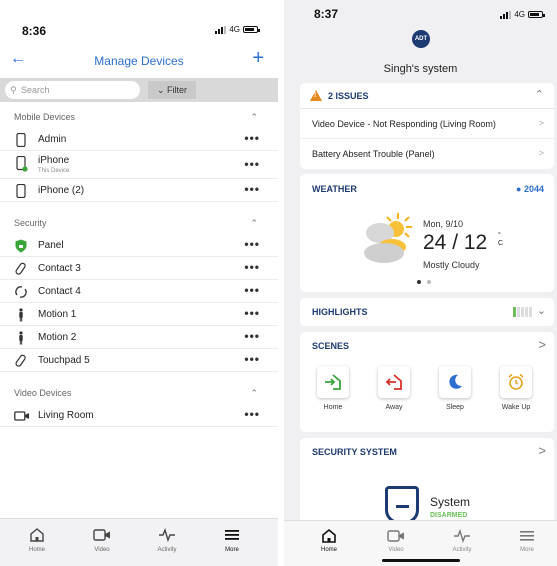  What do you see at coordinates (427, 382) in the screenshot?
I see `scenes-card: SCENES > Home Away Sleep Wake Up` at bounding box center [427, 382].